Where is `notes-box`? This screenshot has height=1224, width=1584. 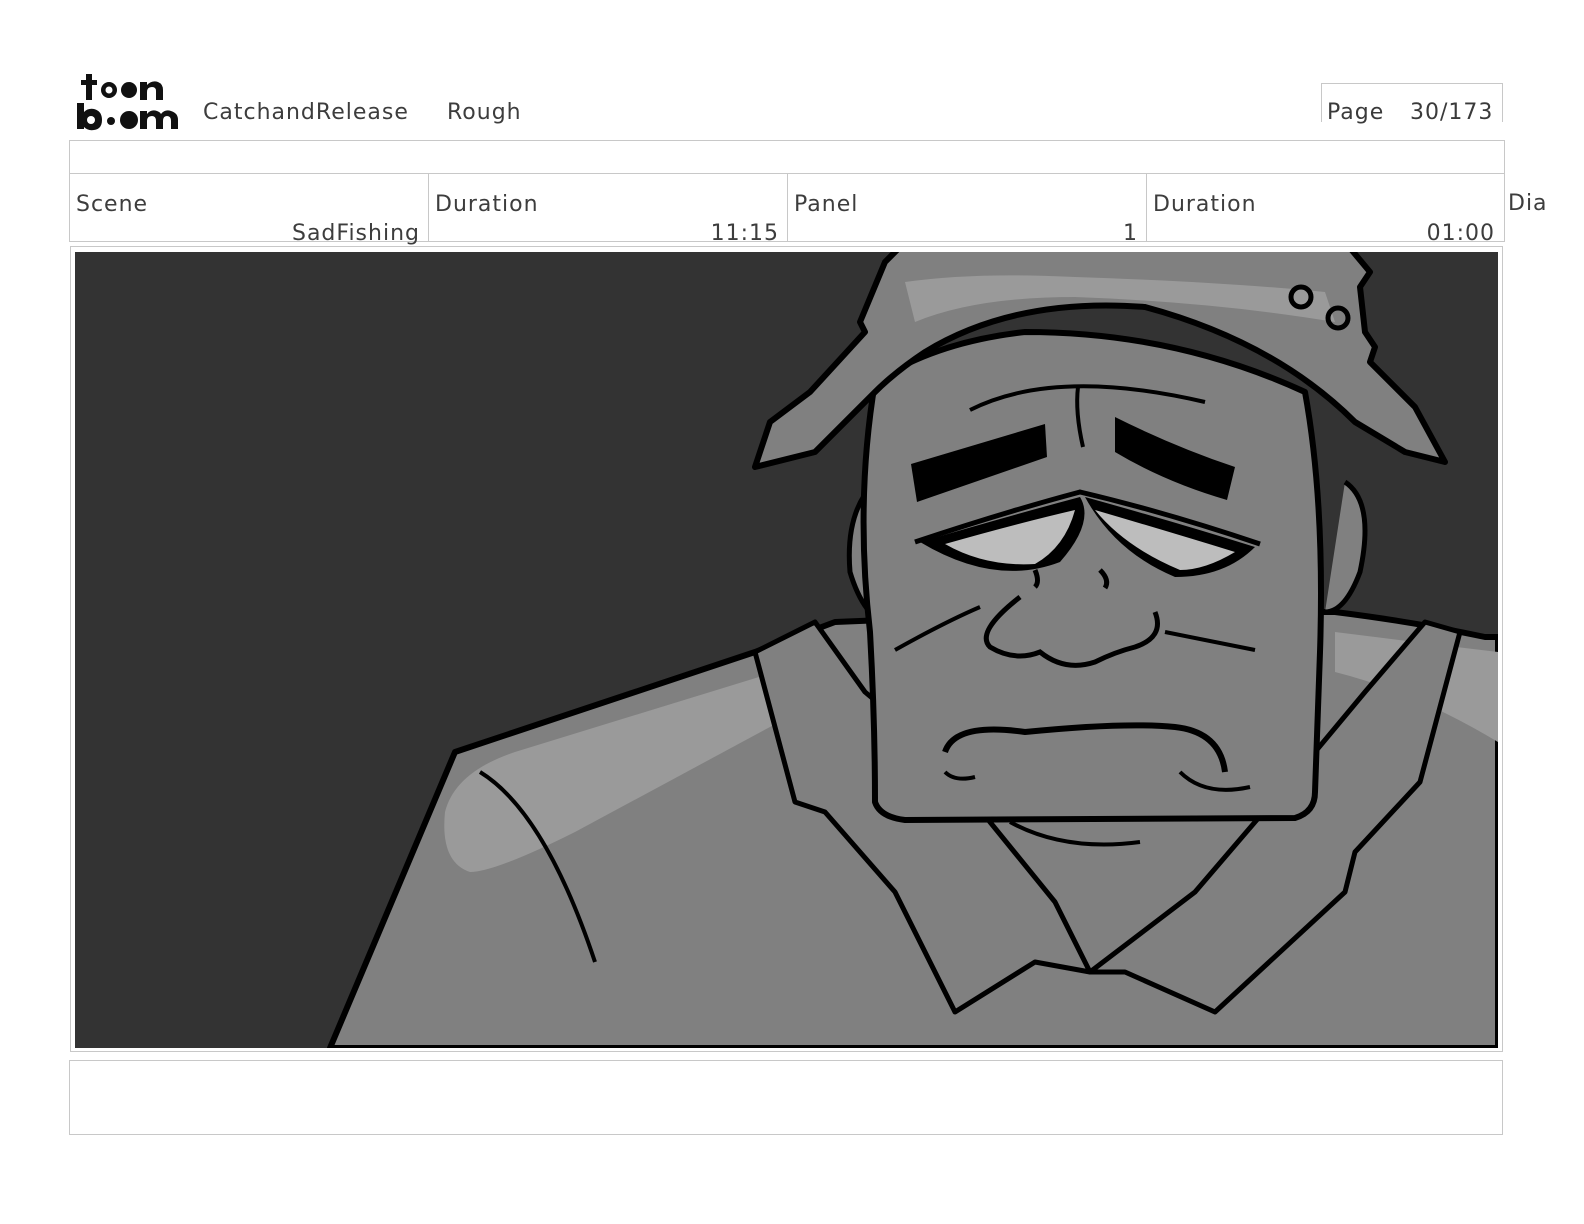
notes-box is located at coordinates (786, 1097).